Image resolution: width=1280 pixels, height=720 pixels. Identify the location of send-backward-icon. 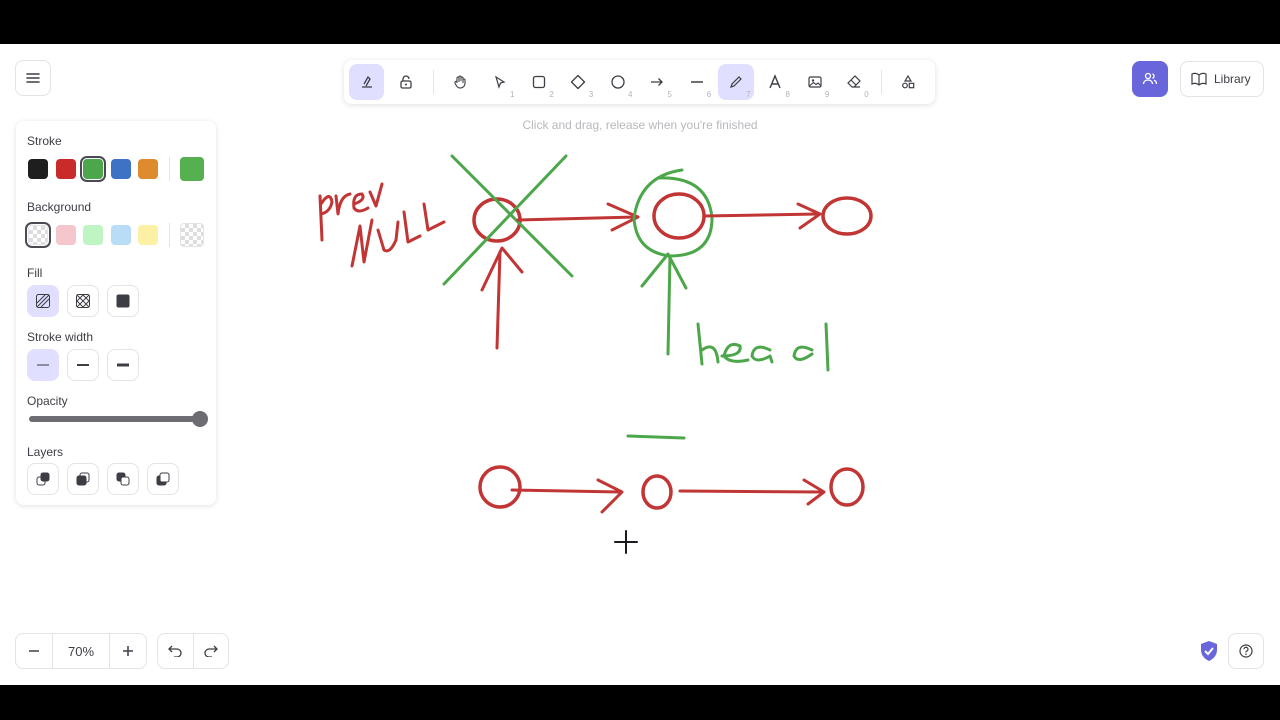
(83, 479).